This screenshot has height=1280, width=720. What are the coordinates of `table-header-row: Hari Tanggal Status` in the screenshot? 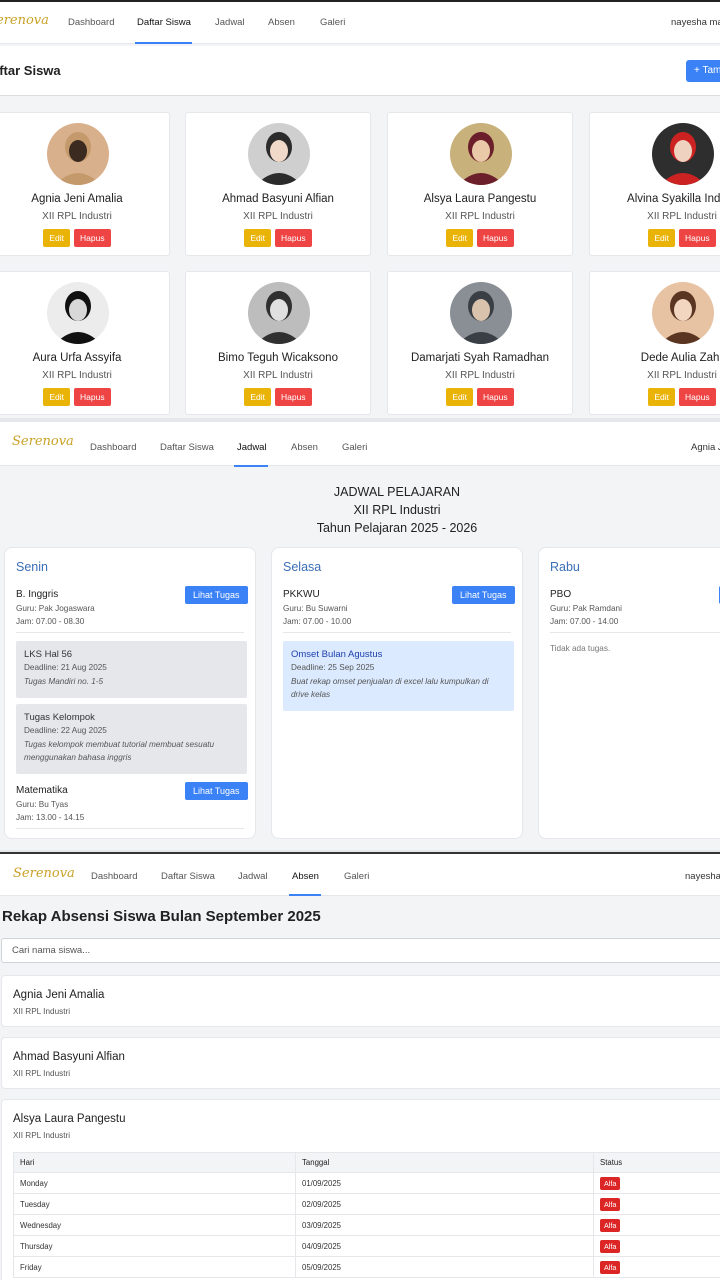 It's located at (366, 1162).